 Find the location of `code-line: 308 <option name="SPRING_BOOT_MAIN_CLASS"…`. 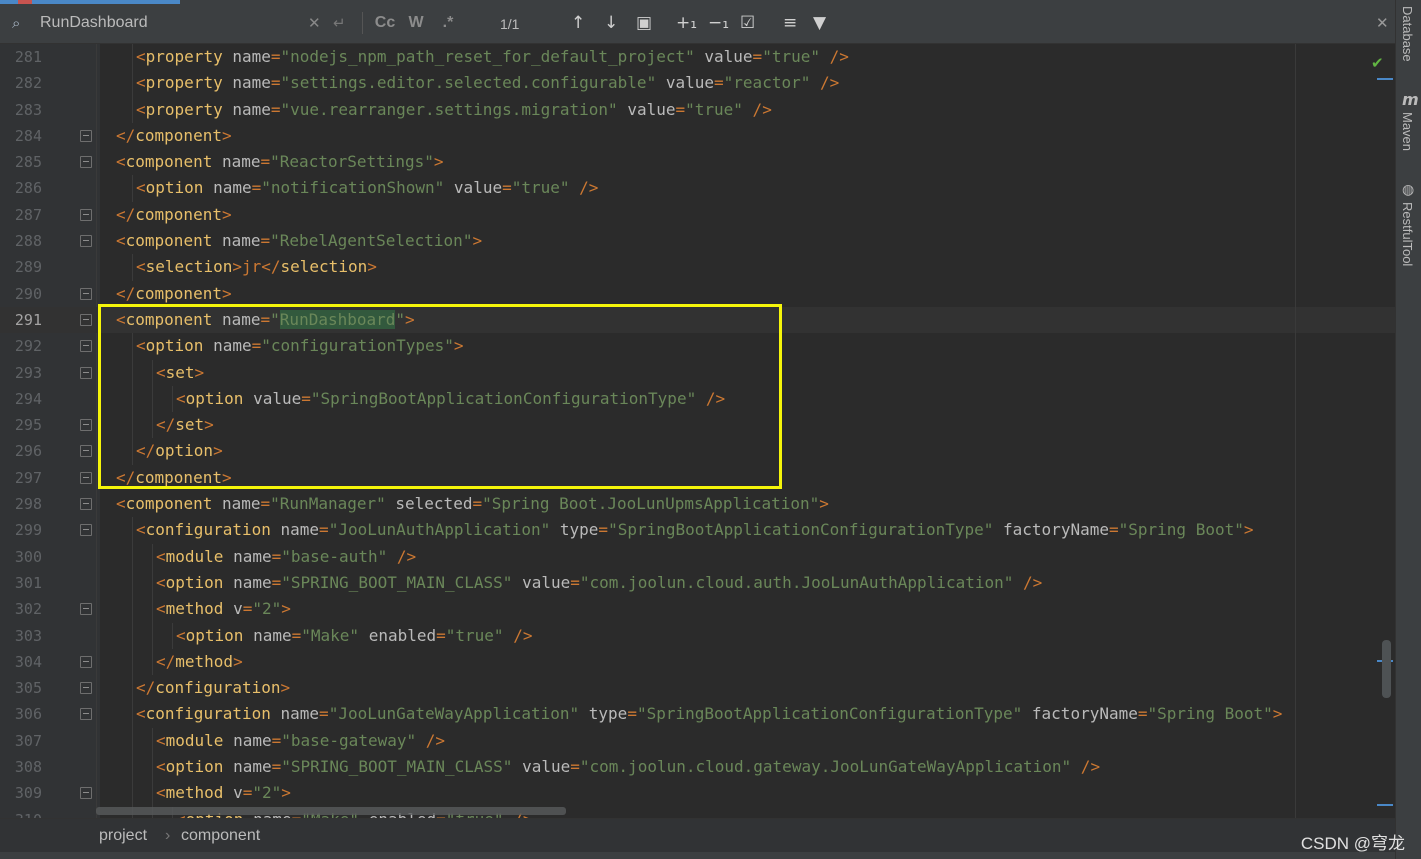

code-line: 308 <option name="SPRING_BOOT_MAIN_CLASS"… is located at coordinates (697, 767).